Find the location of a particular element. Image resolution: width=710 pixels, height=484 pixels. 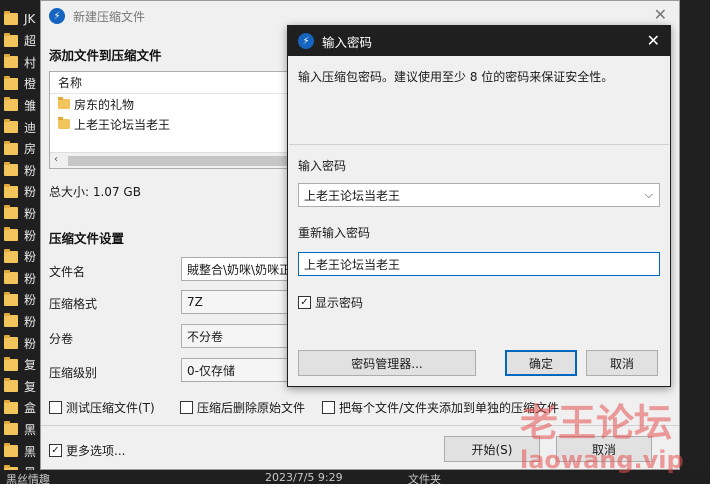

bg-list-item: 超 is located at coordinates (20, 41).